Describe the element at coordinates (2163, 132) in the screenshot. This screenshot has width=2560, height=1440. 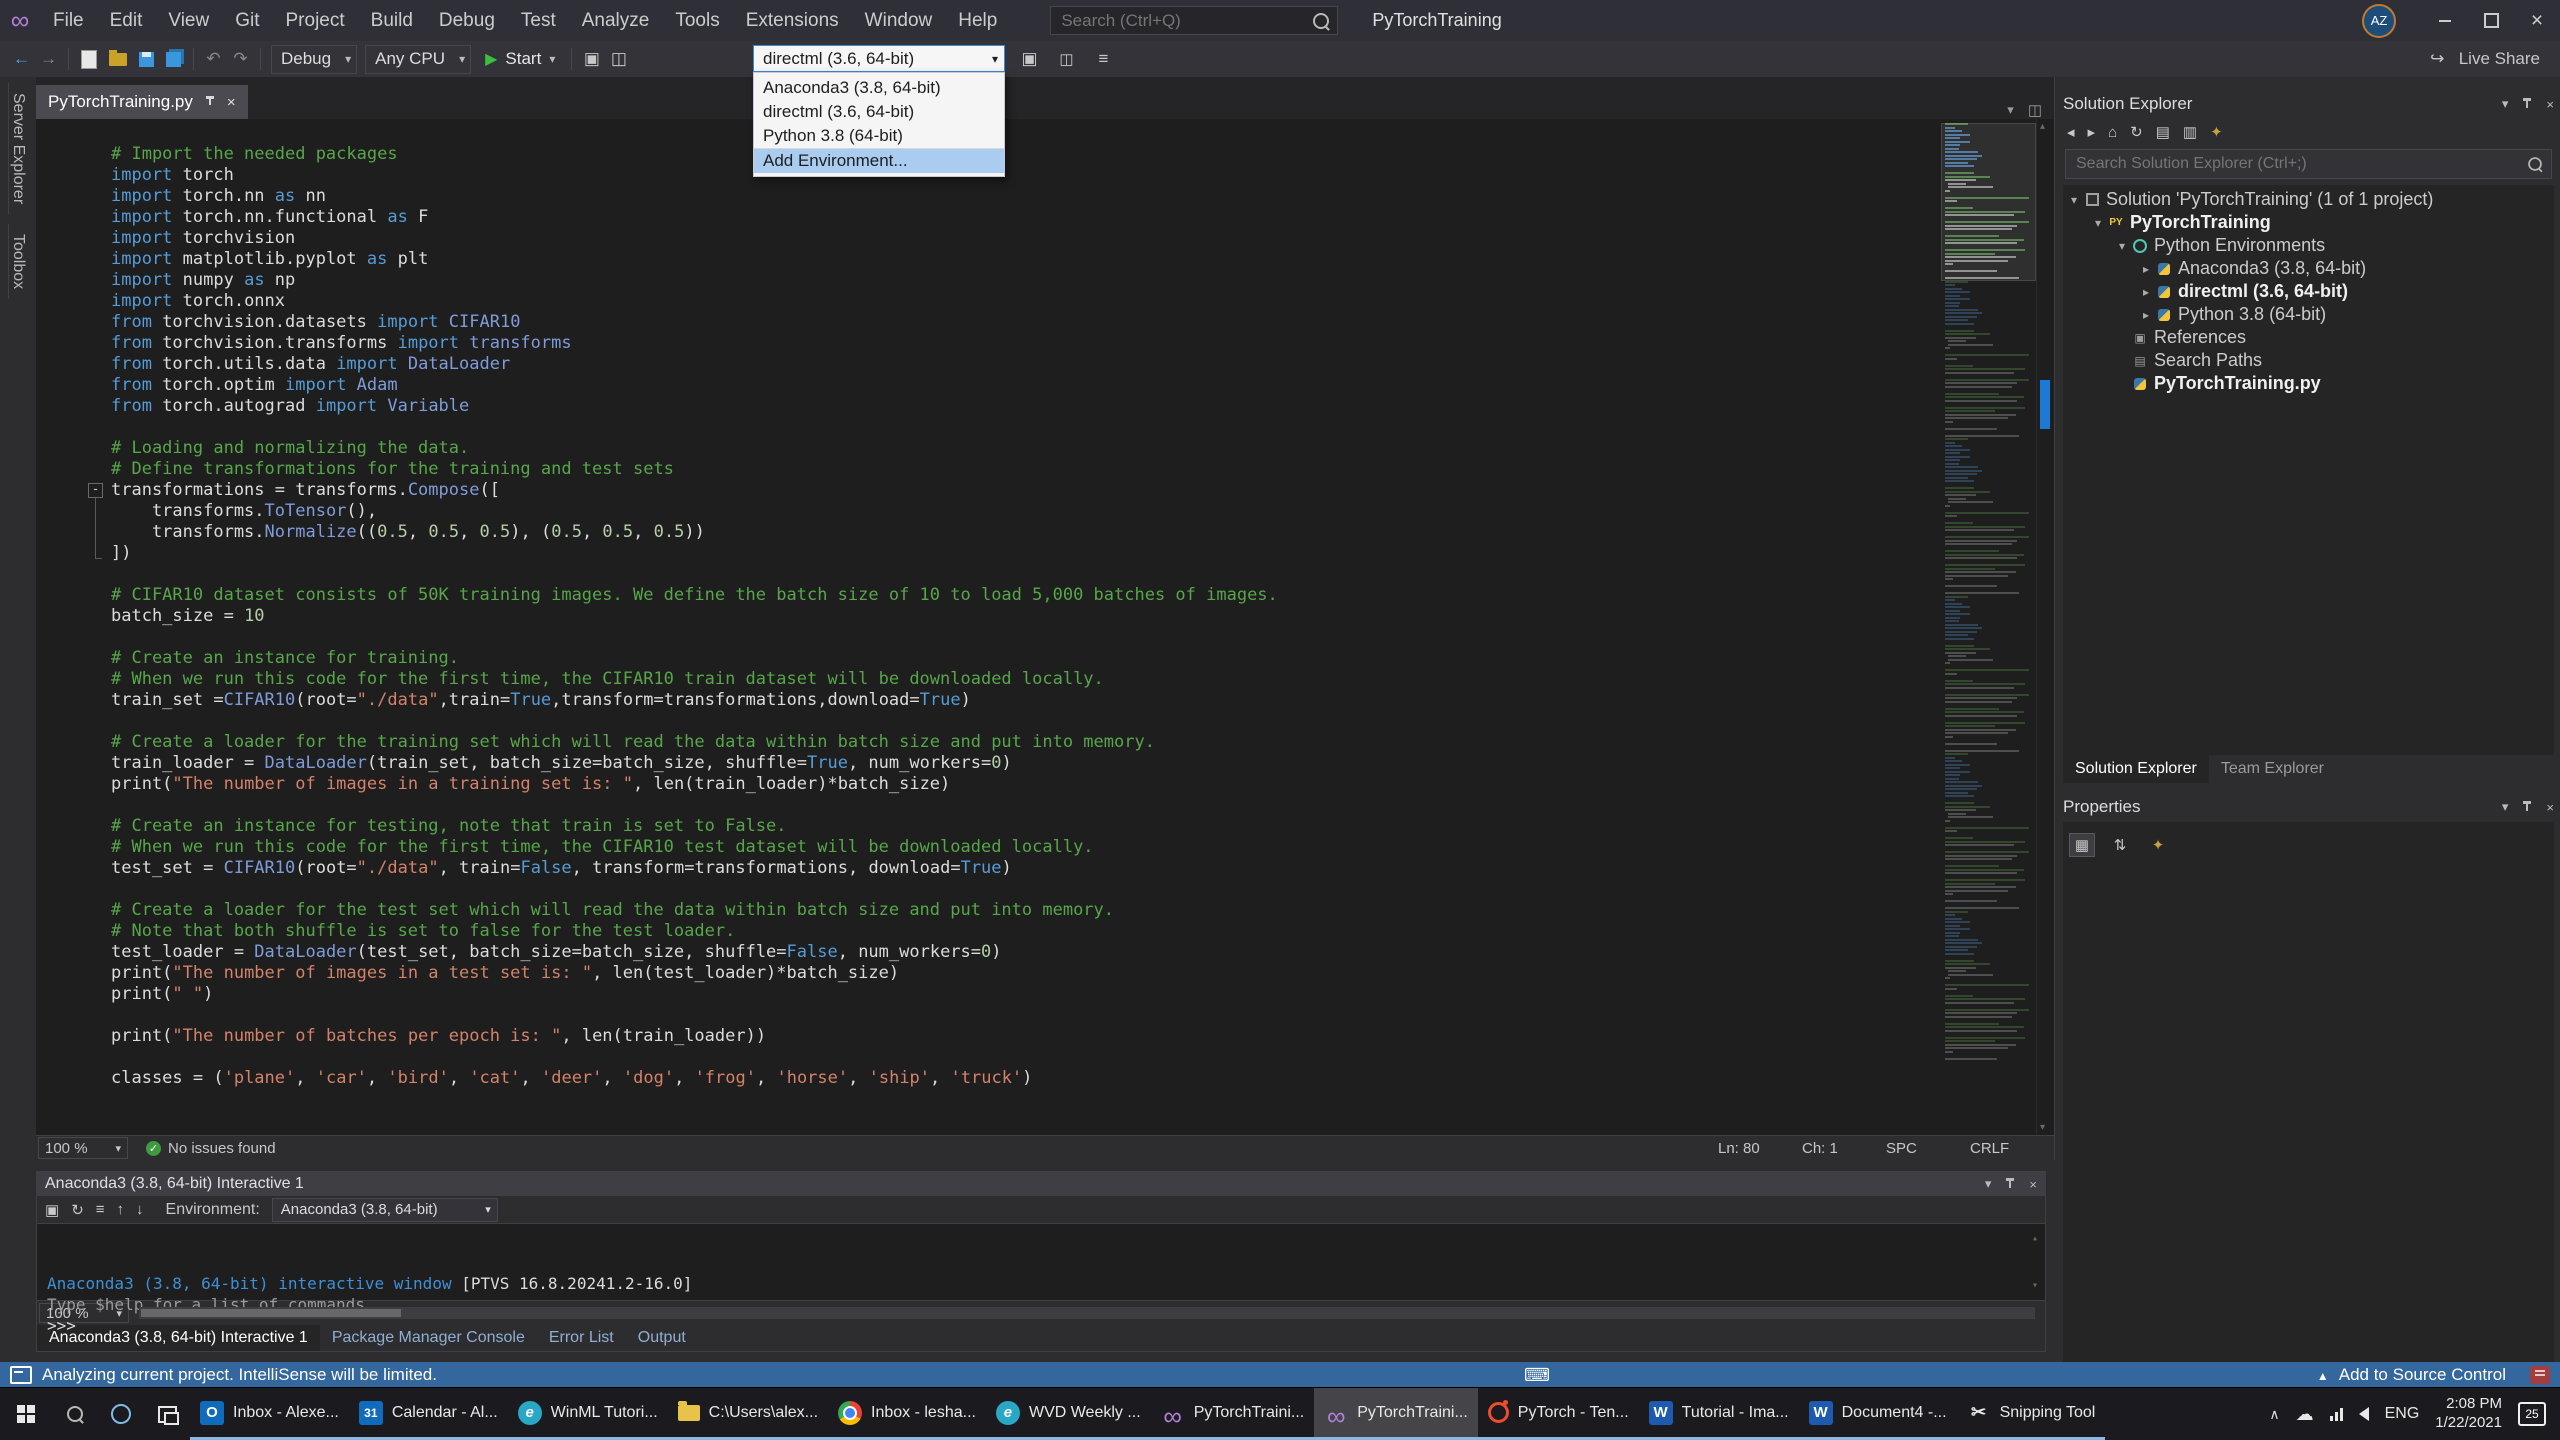
I see `show-all-files-icon` at that location.